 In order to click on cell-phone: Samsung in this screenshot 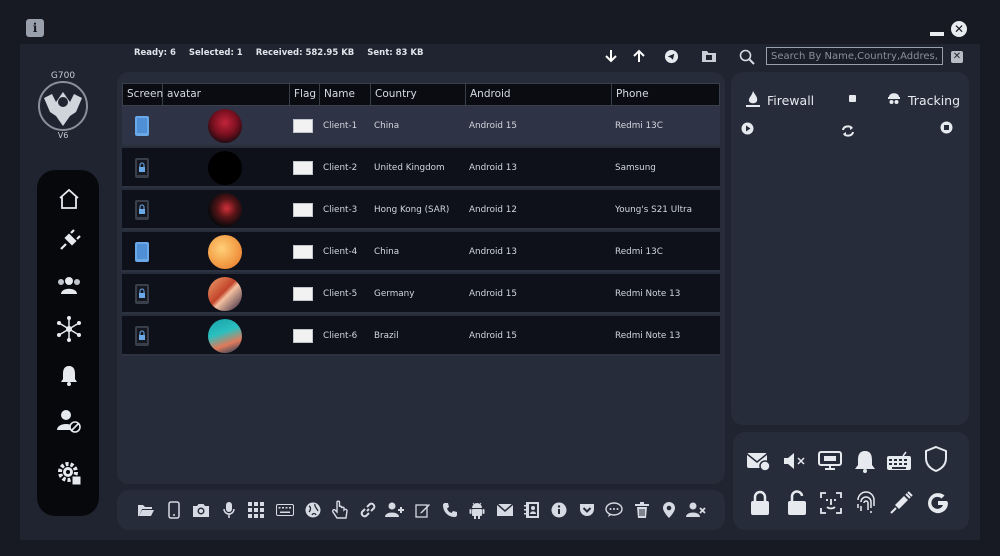, I will do `click(635, 168)`.